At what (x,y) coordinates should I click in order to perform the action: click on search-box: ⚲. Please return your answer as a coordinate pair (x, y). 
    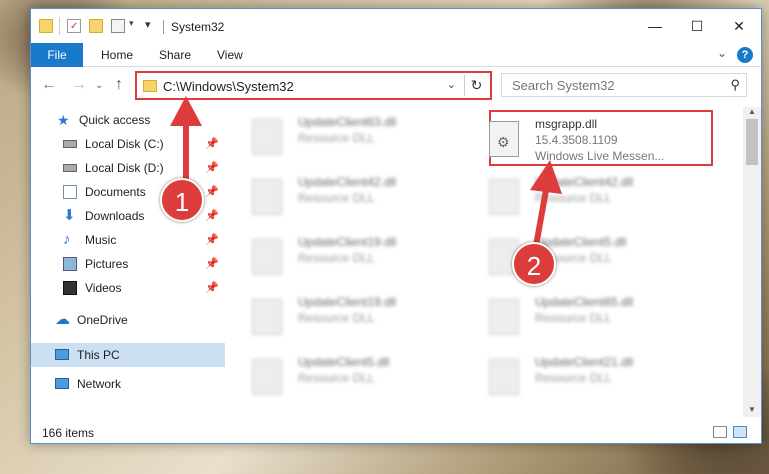
    Looking at the image, I should click on (624, 85).